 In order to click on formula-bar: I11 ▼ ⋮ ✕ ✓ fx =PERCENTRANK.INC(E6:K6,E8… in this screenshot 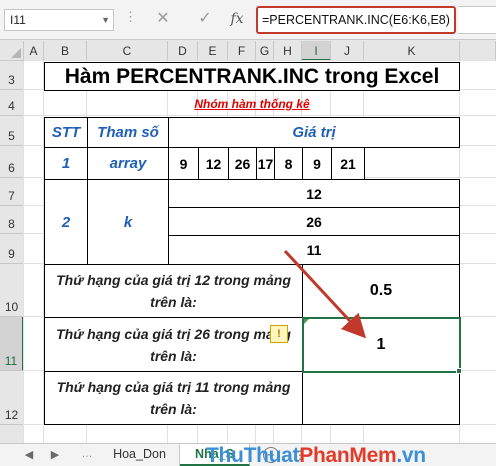, I will do `click(248, 20)`.